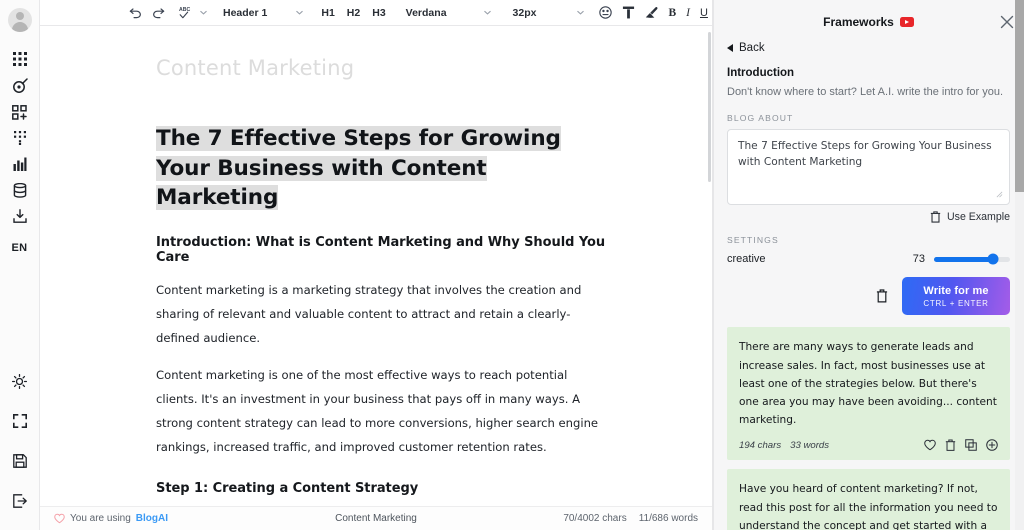 The image size is (1024, 530). I want to click on setting-name: creative, so click(746, 259).